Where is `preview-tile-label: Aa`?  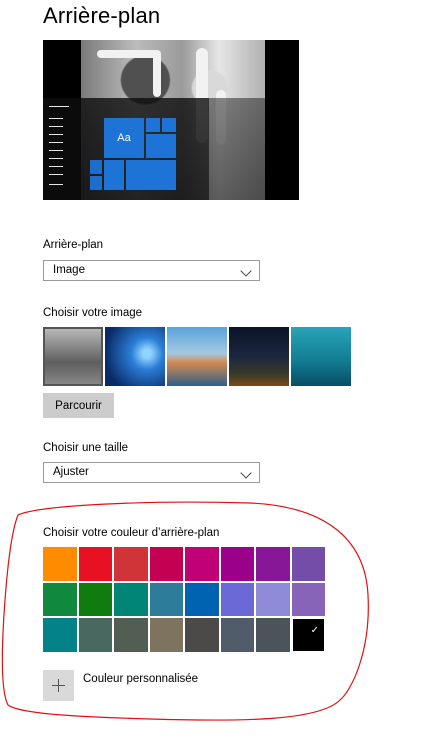
preview-tile-label: Aa is located at coordinates (124, 138).